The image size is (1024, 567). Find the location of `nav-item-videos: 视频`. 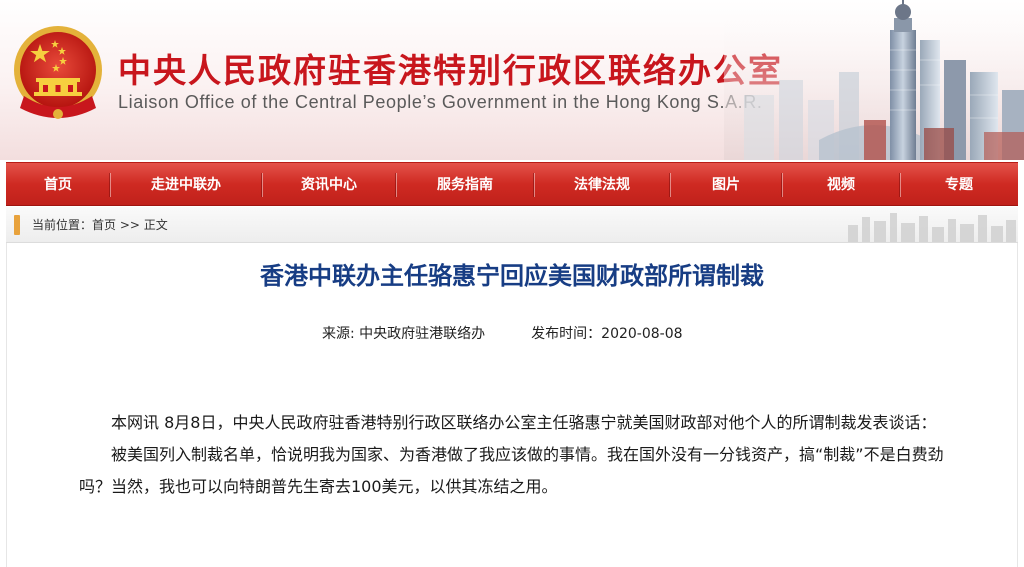

nav-item-videos: 视频 is located at coordinates (841, 184).